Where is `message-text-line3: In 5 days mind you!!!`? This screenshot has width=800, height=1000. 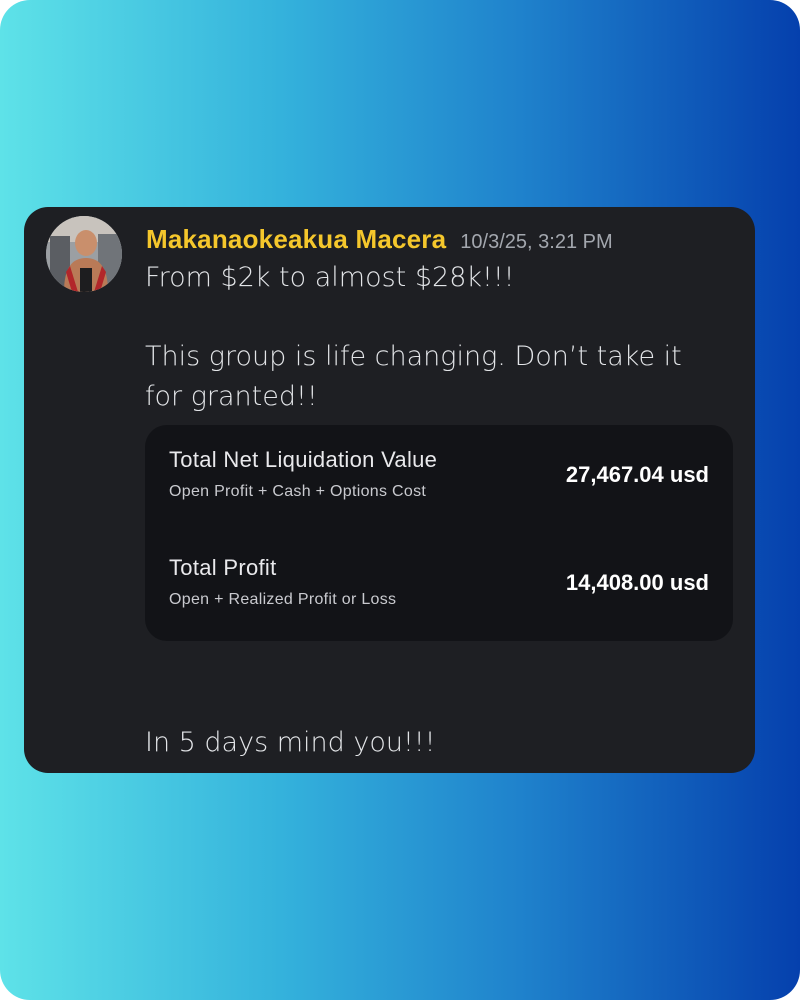 message-text-line3: In 5 days mind you!!! is located at coordinates (290, 742).